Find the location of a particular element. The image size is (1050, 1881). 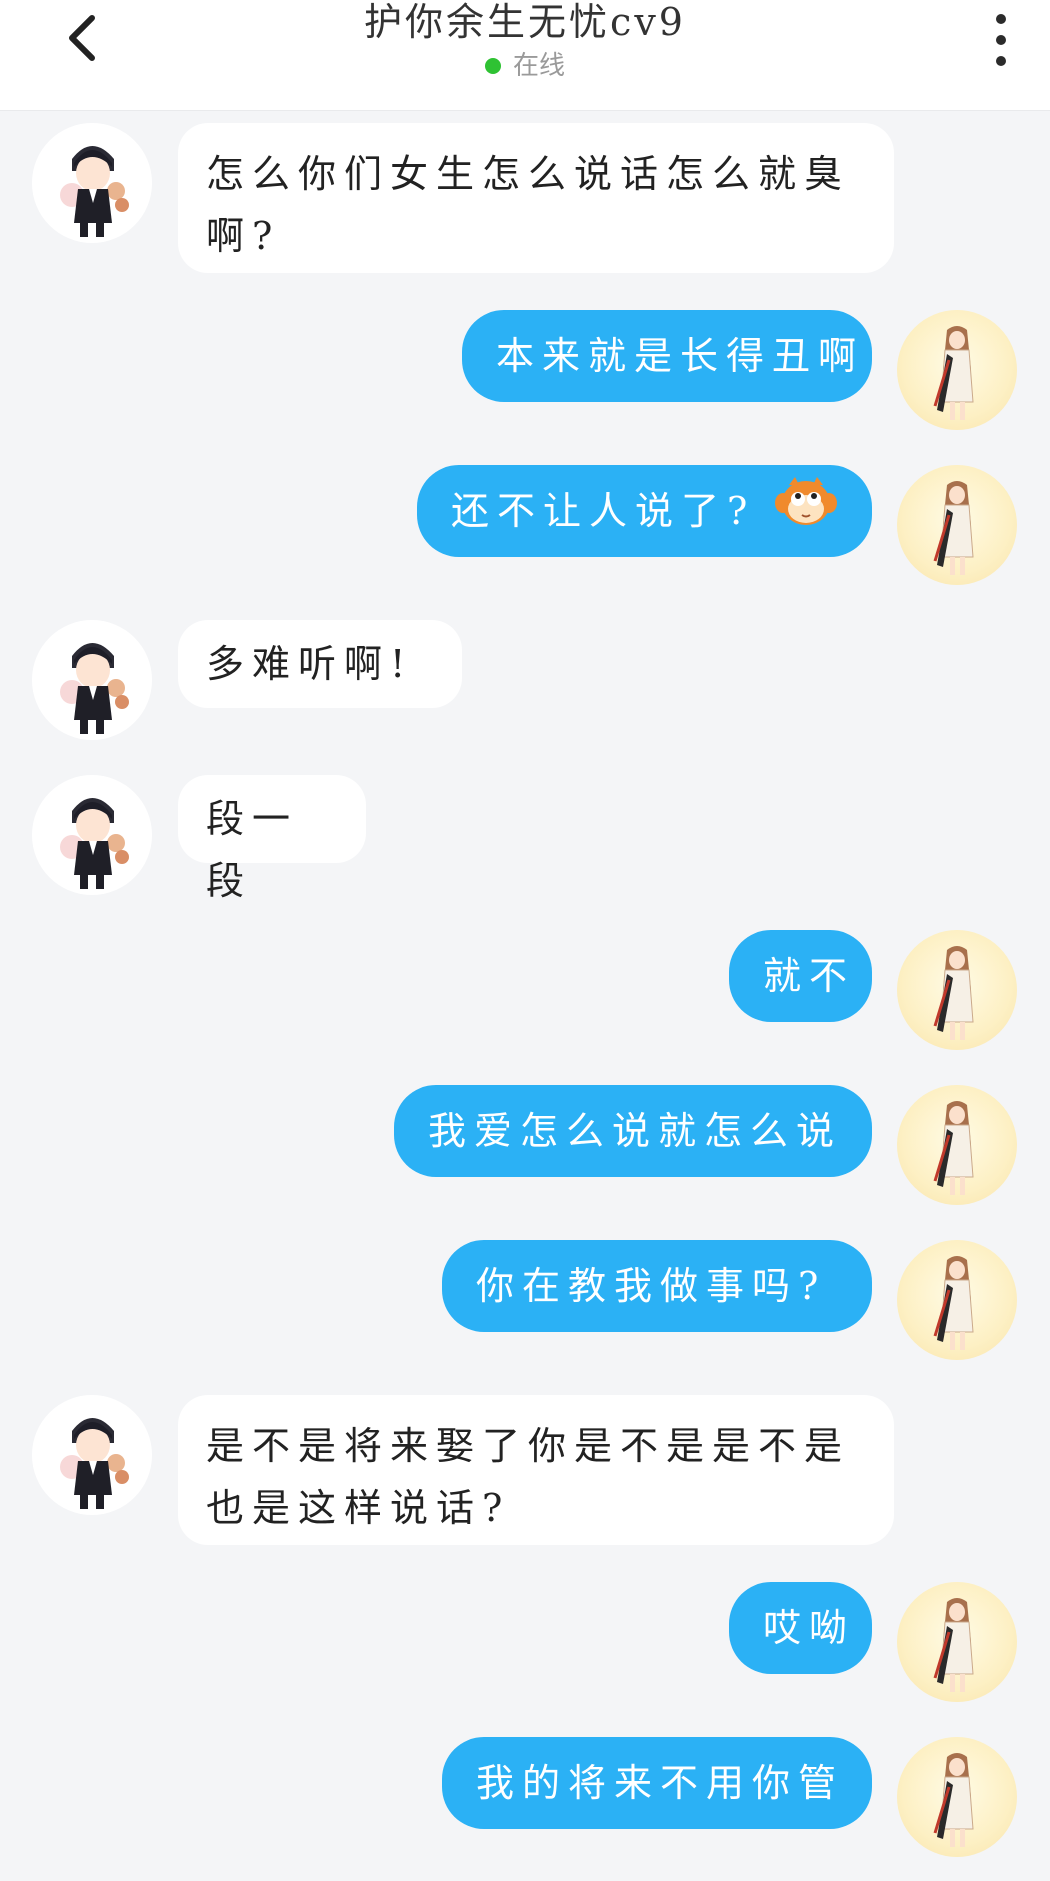

outgoing-message-bubble: 你在教我做事吗? is located at coordinates (657, 1286).